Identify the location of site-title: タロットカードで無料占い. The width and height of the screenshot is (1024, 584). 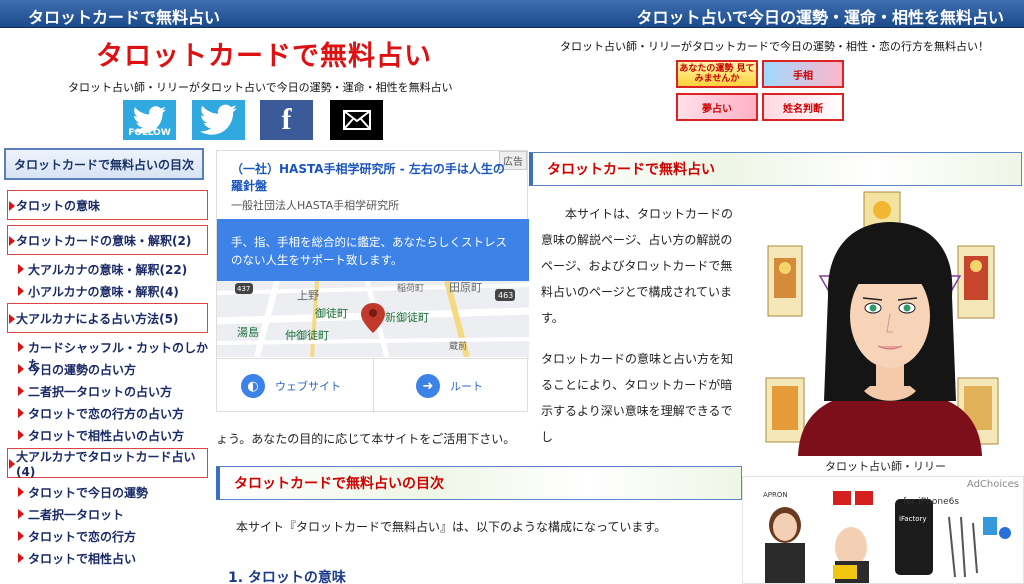
(264, 53).